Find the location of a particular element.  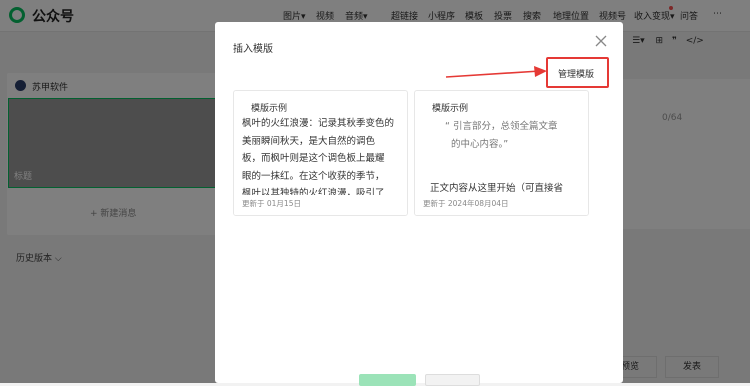

close-icon is located at coordinates (601, 41).